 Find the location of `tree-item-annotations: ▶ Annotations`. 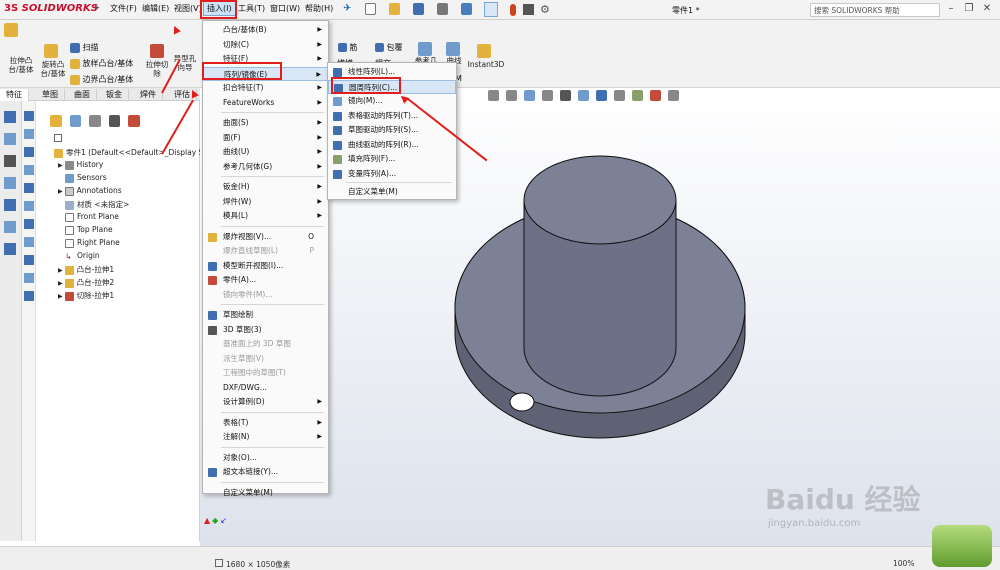

tree-item-annotations: ▶ Annotations is located at coordinates (90, 191).